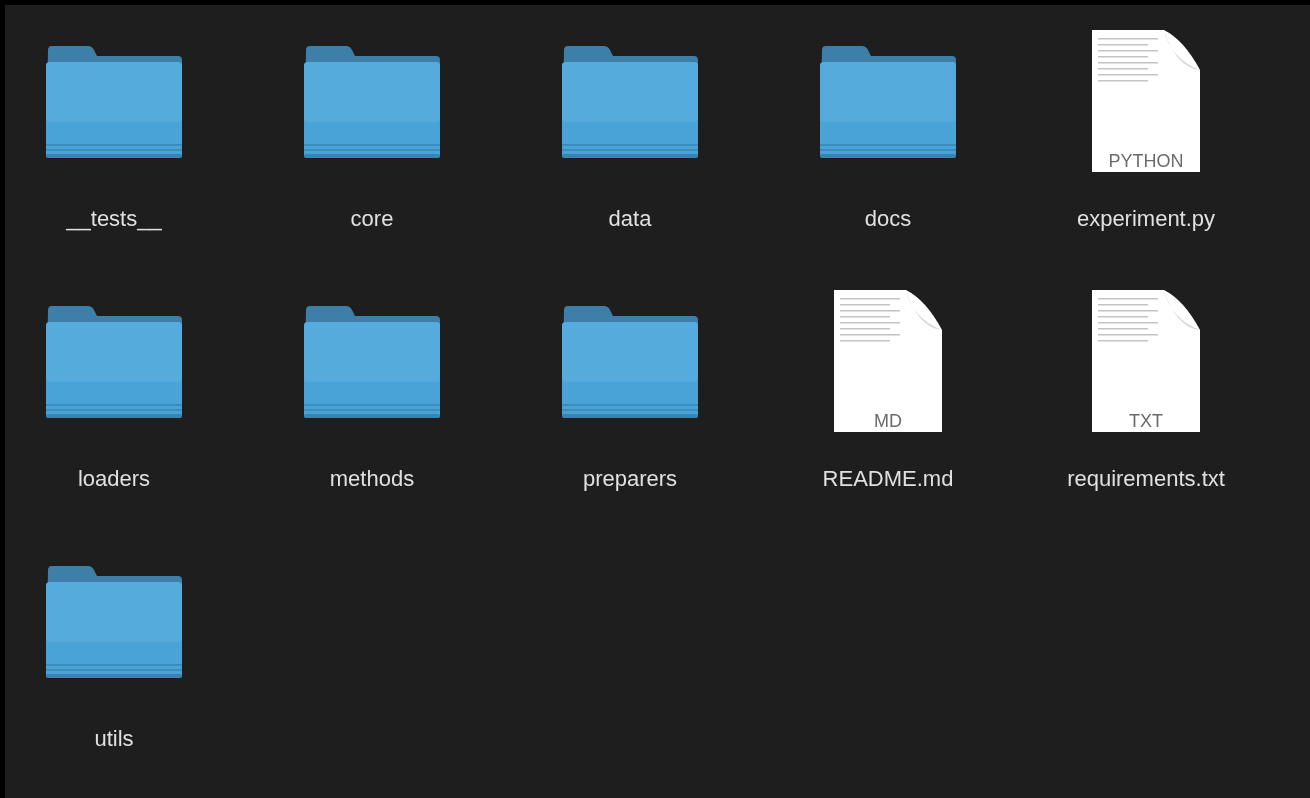  Describe the element at coordinates (114, 738) in the screenshot. I see `file-name: utils` at that location.